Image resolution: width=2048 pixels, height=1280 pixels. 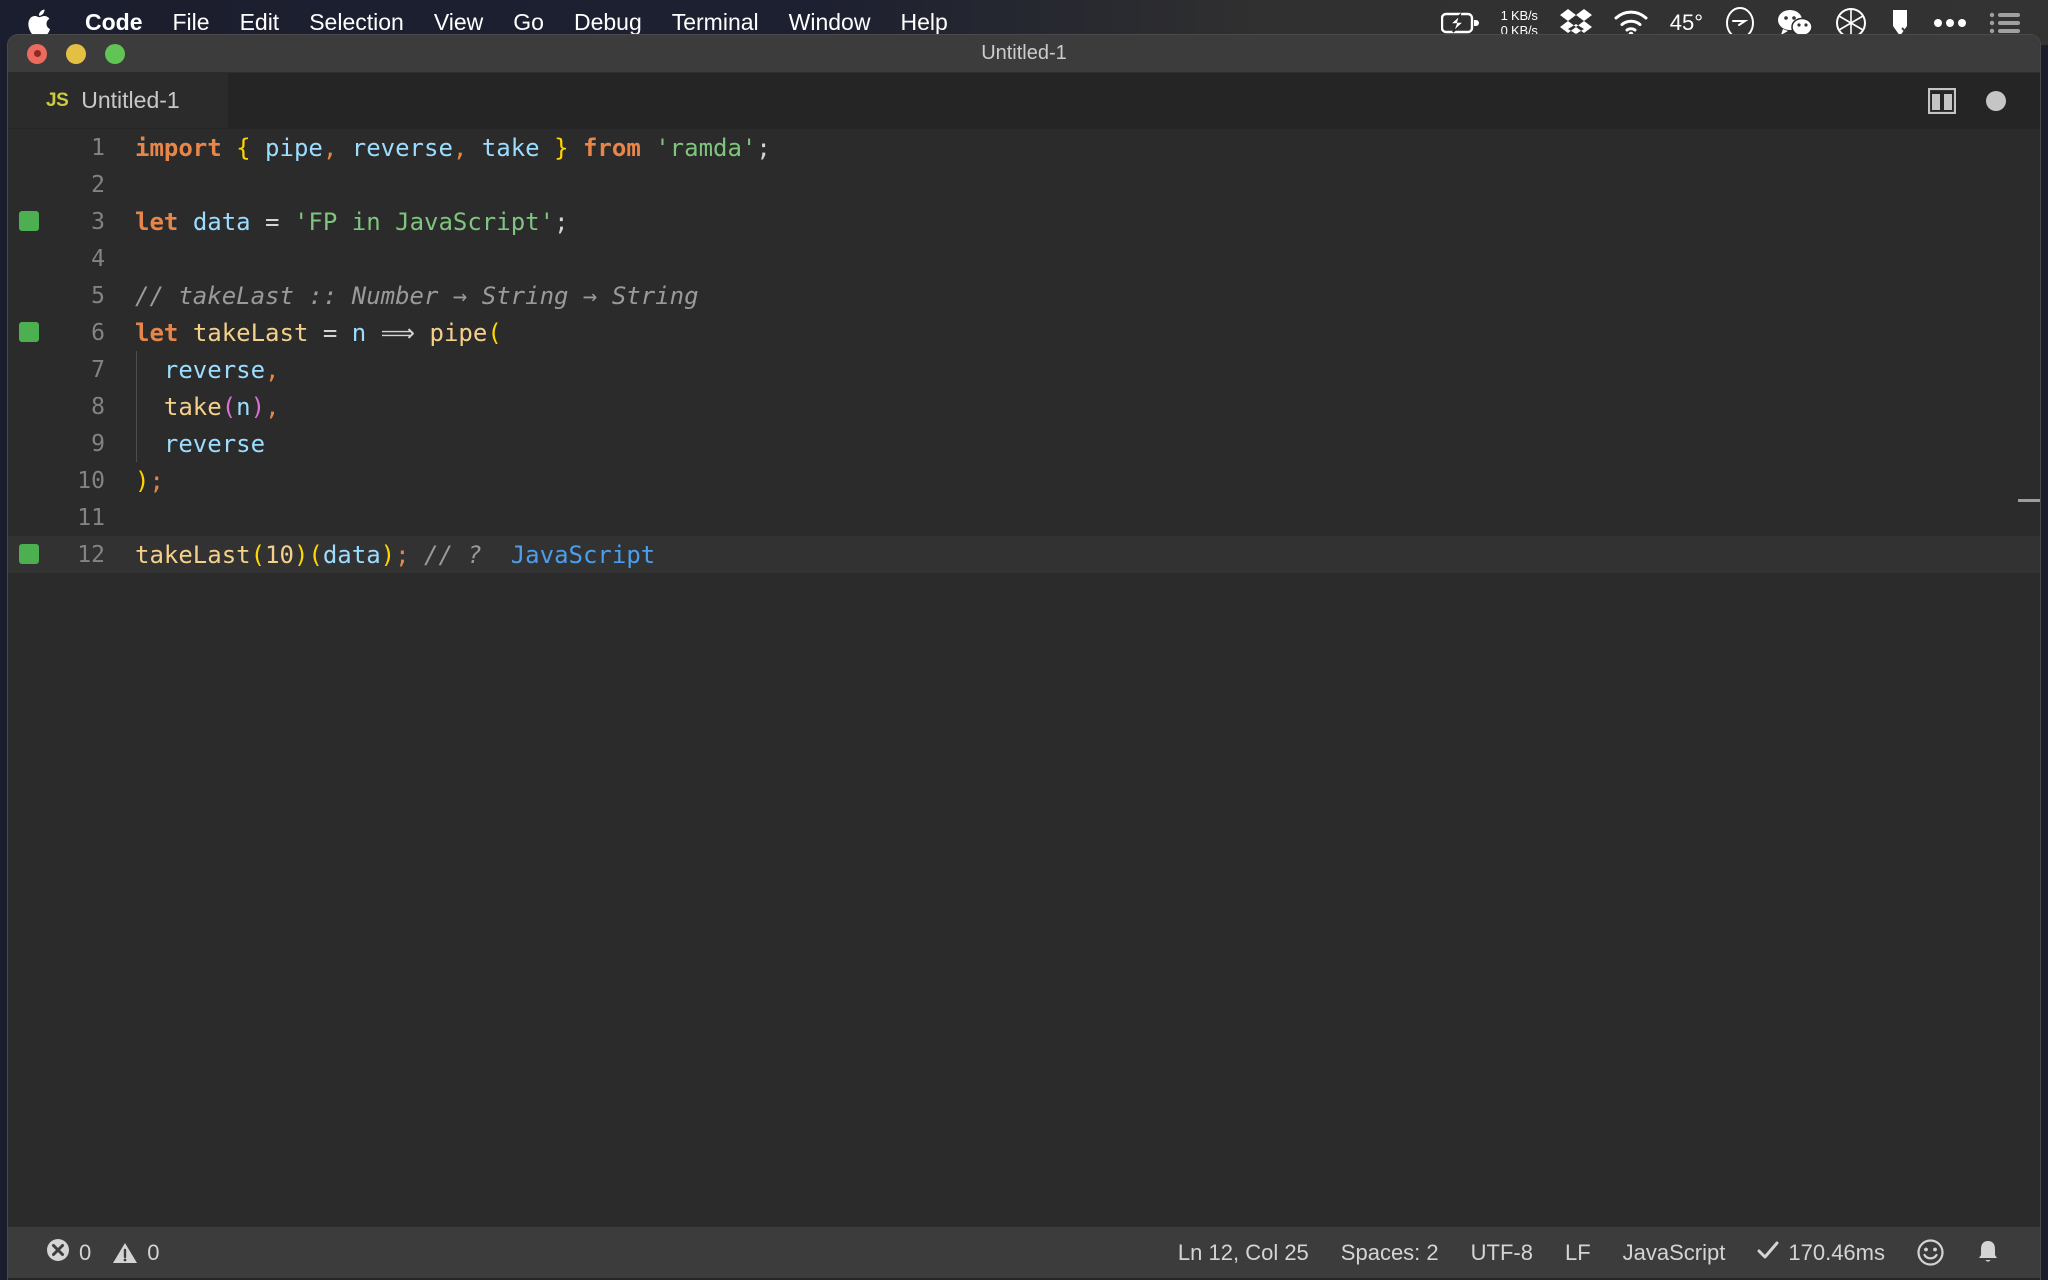 What do you see at coordinates (76, 53) in the screenshot?
I see `minimize-button` at bounding box center [76, 53].